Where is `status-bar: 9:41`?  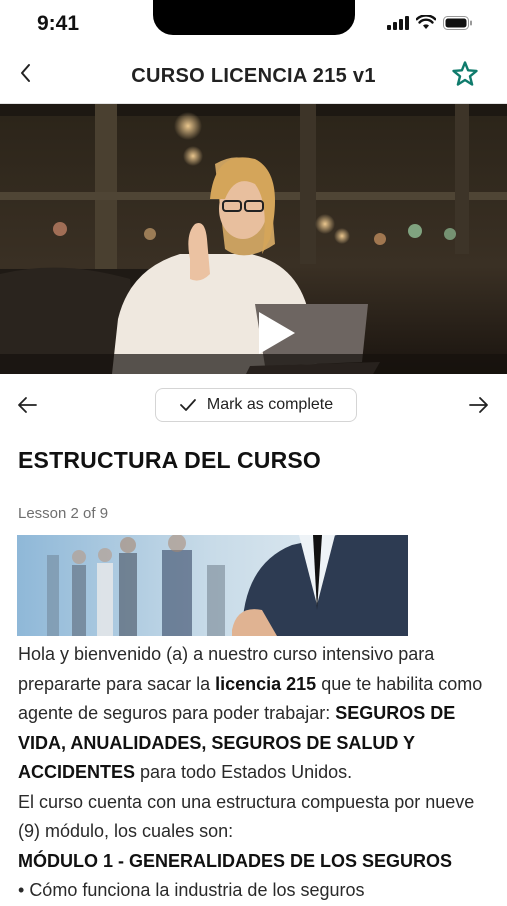 status-bar: 9:41 is located at coordinates (253, 24).